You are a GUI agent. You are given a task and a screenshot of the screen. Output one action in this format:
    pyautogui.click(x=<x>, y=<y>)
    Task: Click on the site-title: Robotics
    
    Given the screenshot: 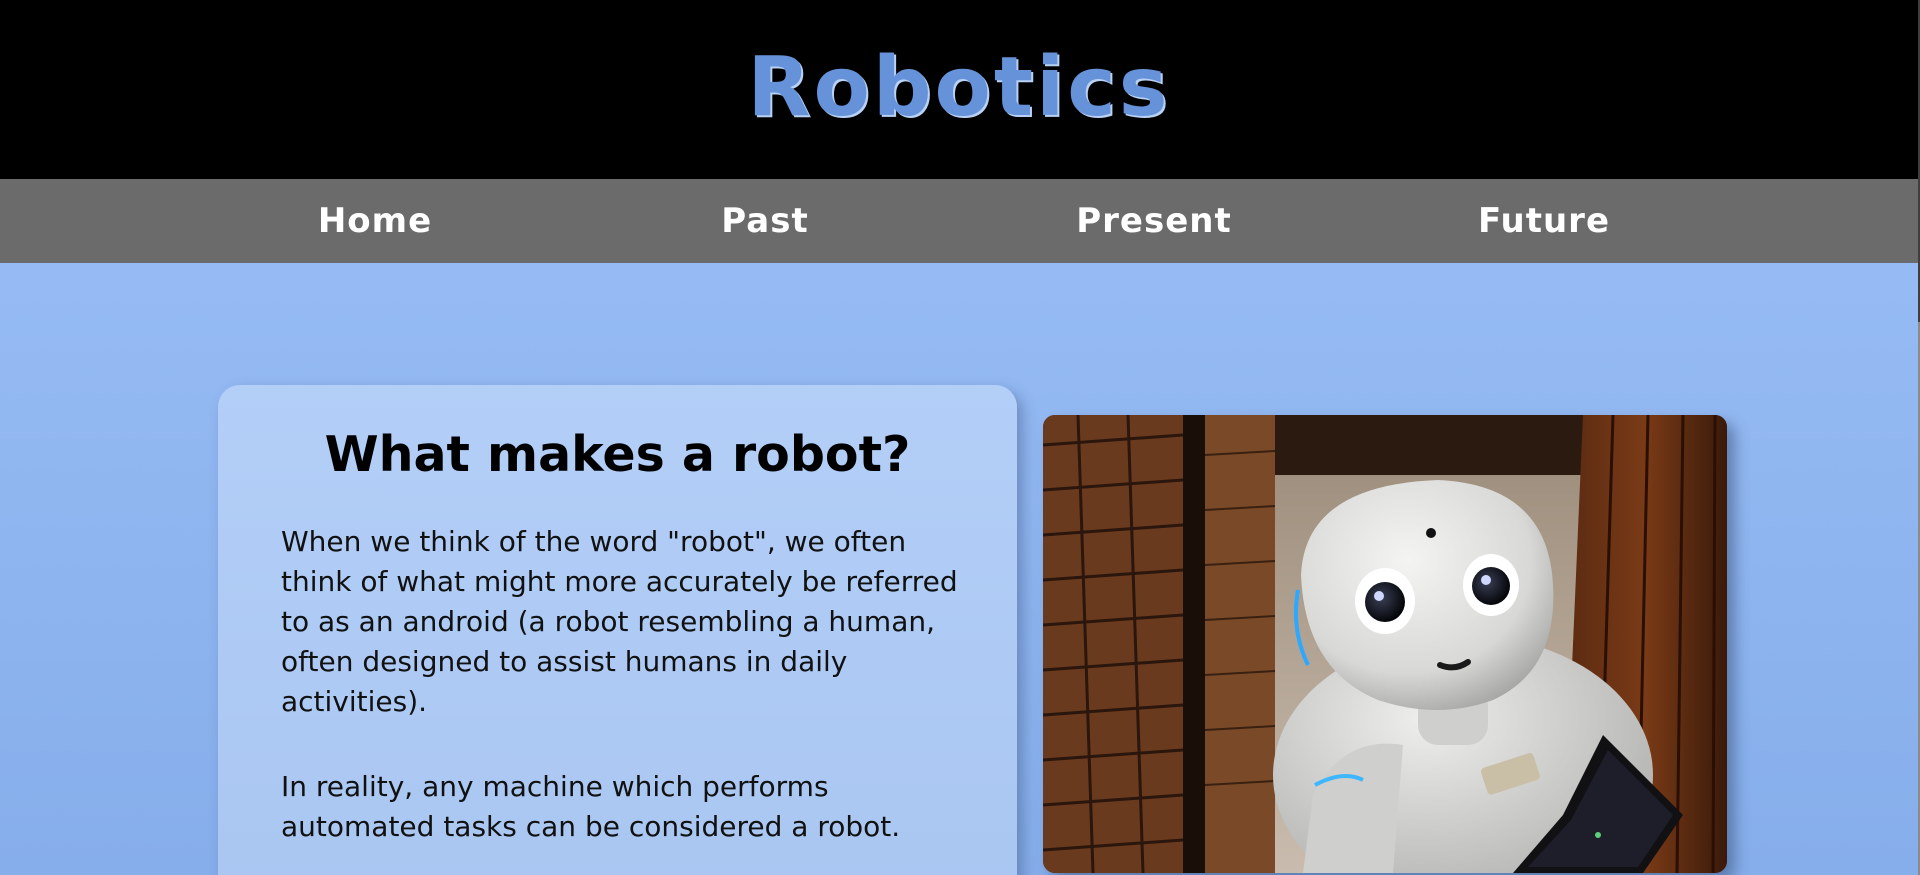 What is the action you would take?
    pyautogui.click(x=959, y=87)
    